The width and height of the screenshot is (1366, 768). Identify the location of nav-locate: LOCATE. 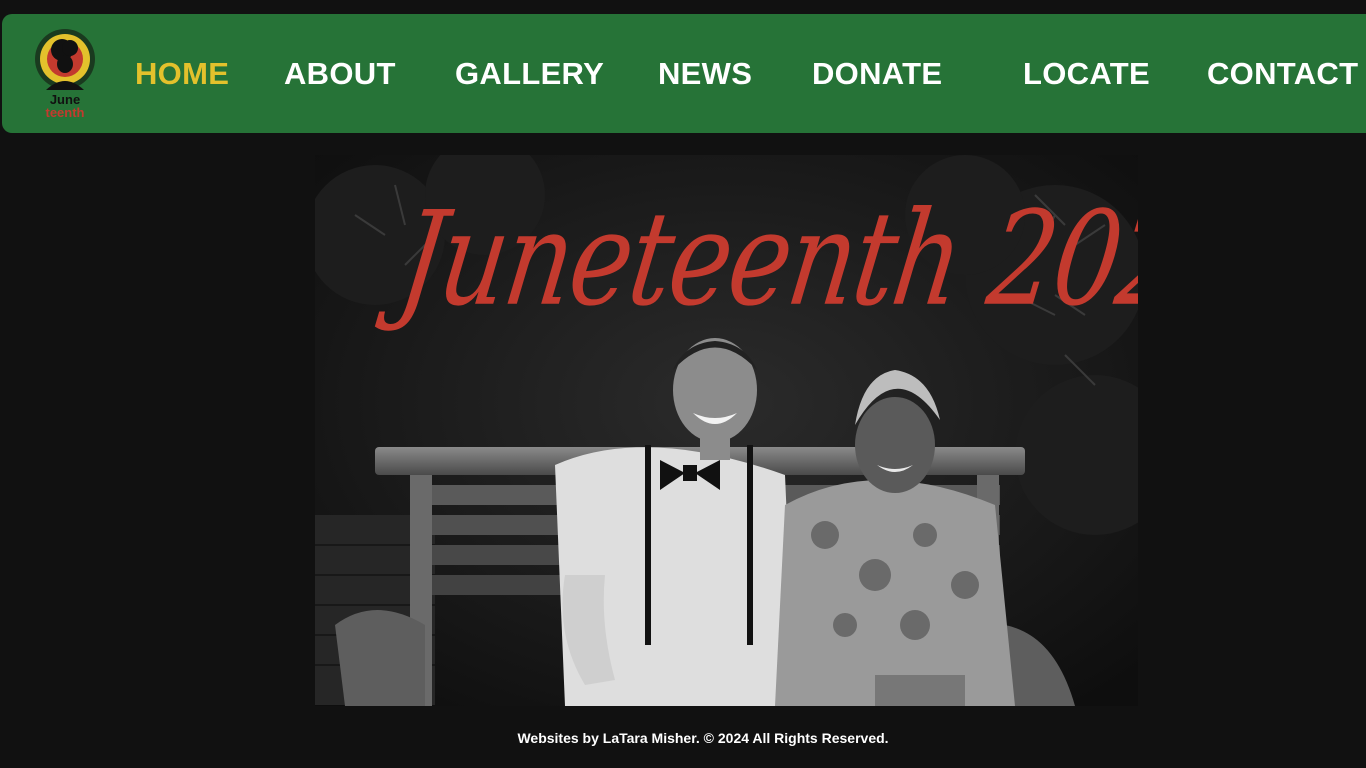
(1086, 74).